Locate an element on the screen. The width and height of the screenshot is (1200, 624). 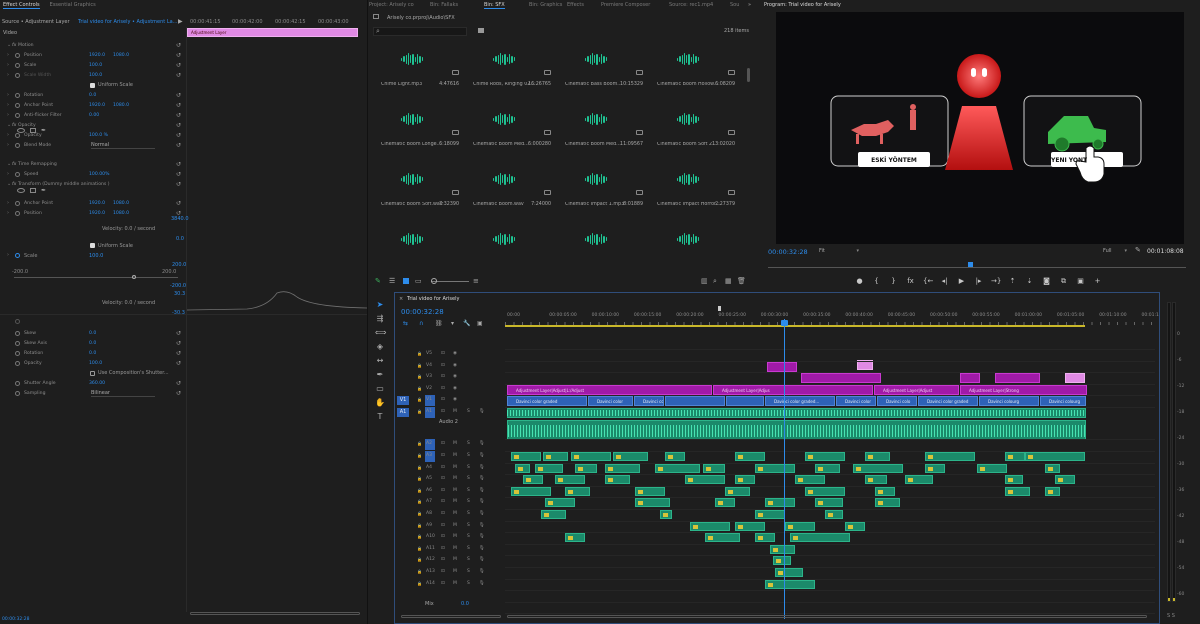
ec-row: ⌄ fx Time Remapping ↺ is located at coordinates (92, 164).